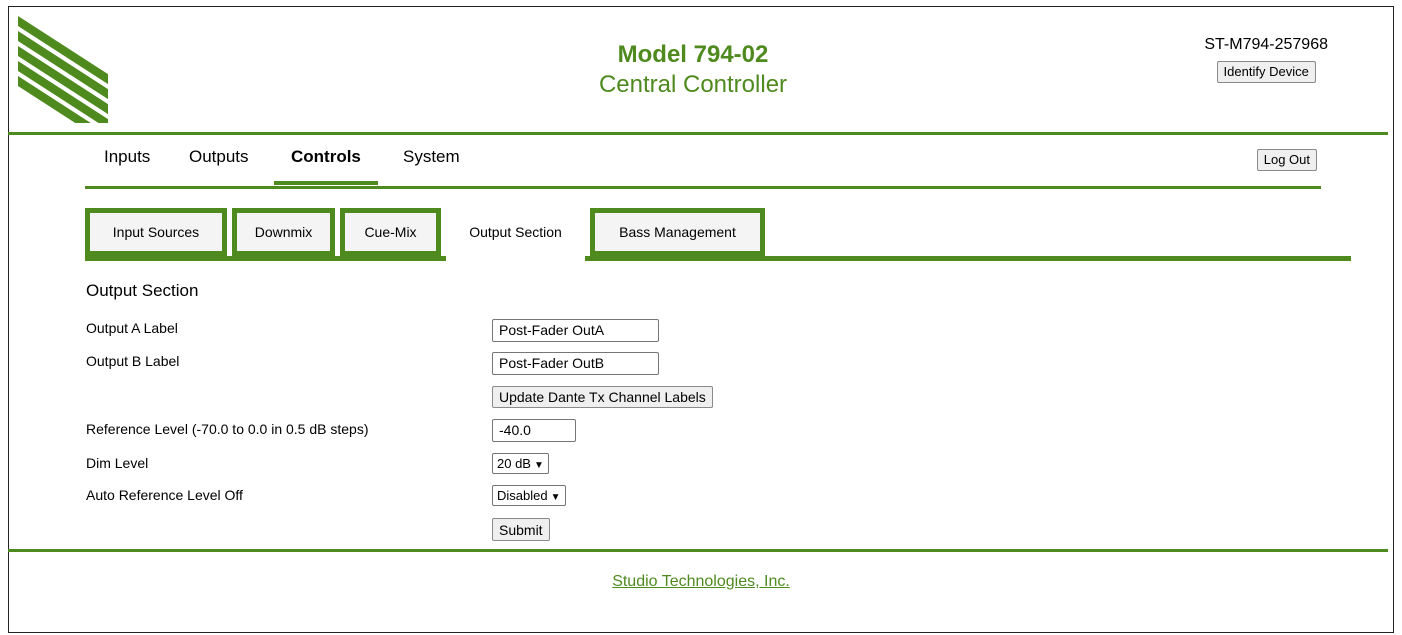 The width and height of the screenshot is (1402, 635). I want to click on output-a-label: Output A Label, so click(132, 328).